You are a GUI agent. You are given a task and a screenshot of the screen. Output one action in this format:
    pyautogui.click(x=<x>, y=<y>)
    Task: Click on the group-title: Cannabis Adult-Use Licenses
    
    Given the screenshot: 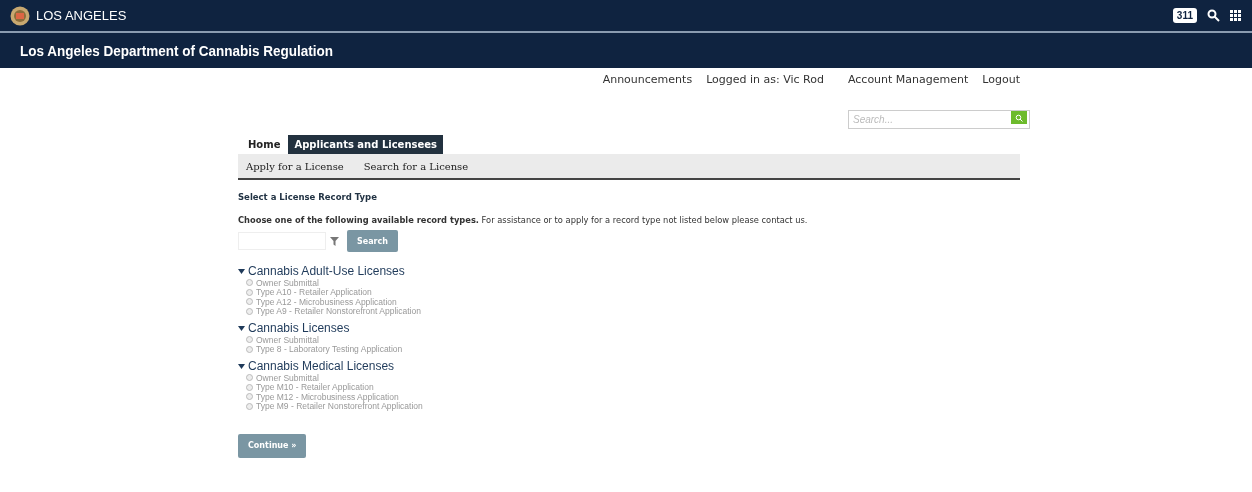 What is the action you would take?
    pyautogui.click(x=326, y=271)
    